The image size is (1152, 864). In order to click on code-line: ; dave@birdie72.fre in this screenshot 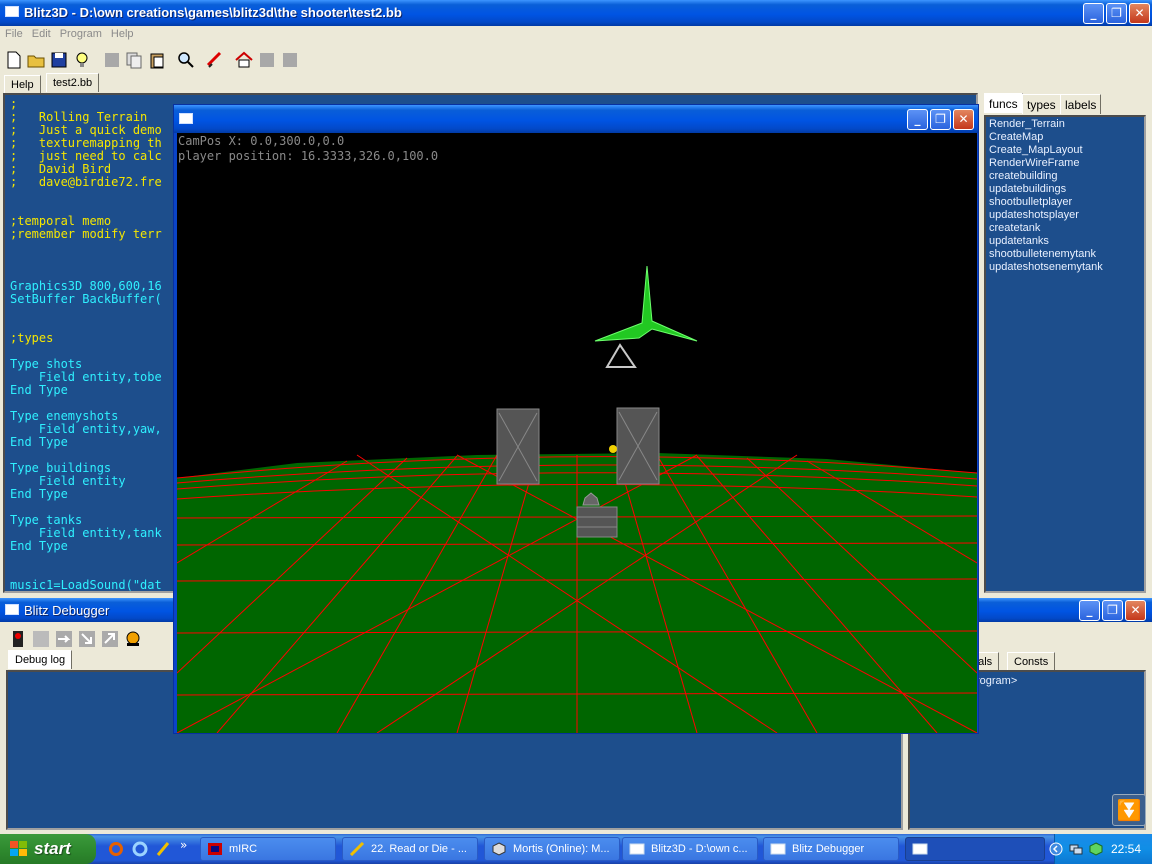, I will do `click(86, 182)`.